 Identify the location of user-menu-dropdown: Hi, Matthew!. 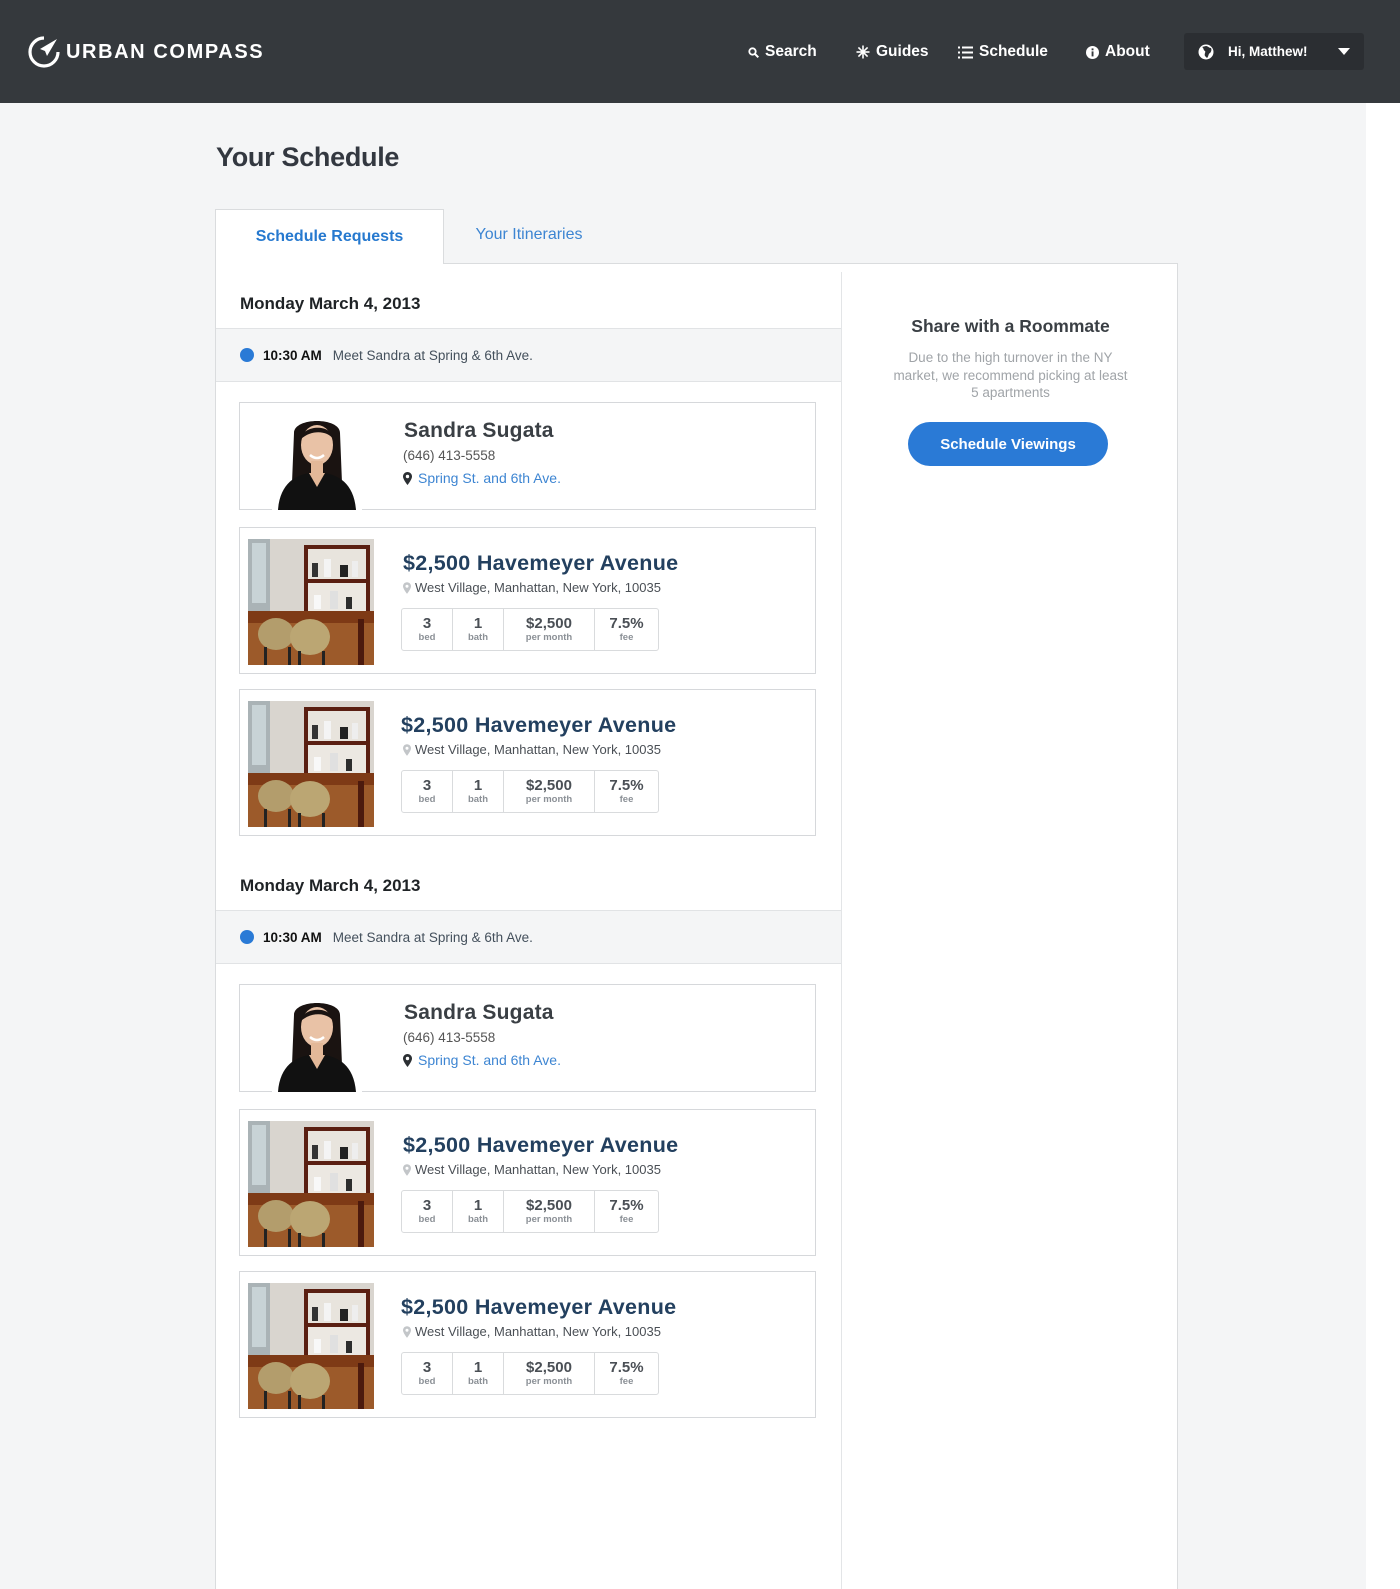
(1274, 51).